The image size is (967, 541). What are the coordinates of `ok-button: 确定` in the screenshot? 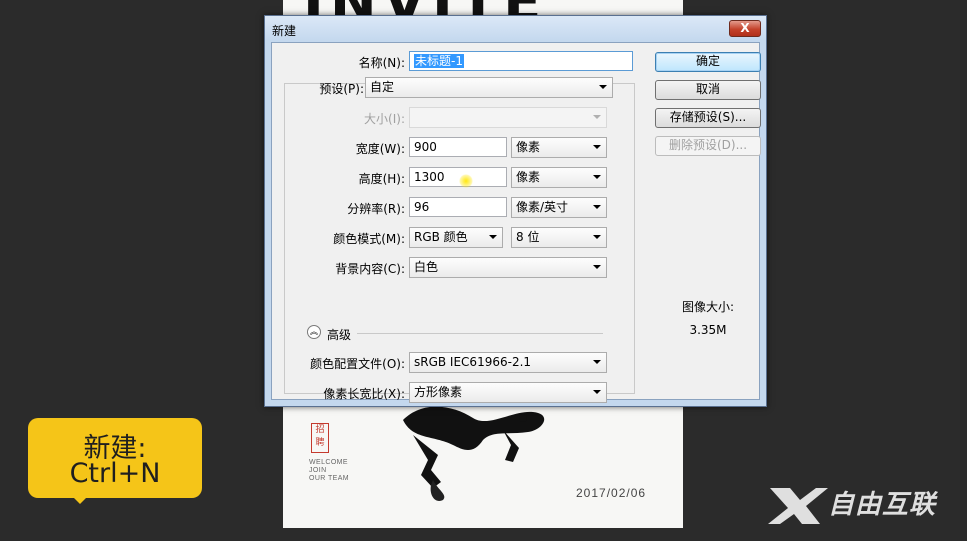 It's located at (708, 62).